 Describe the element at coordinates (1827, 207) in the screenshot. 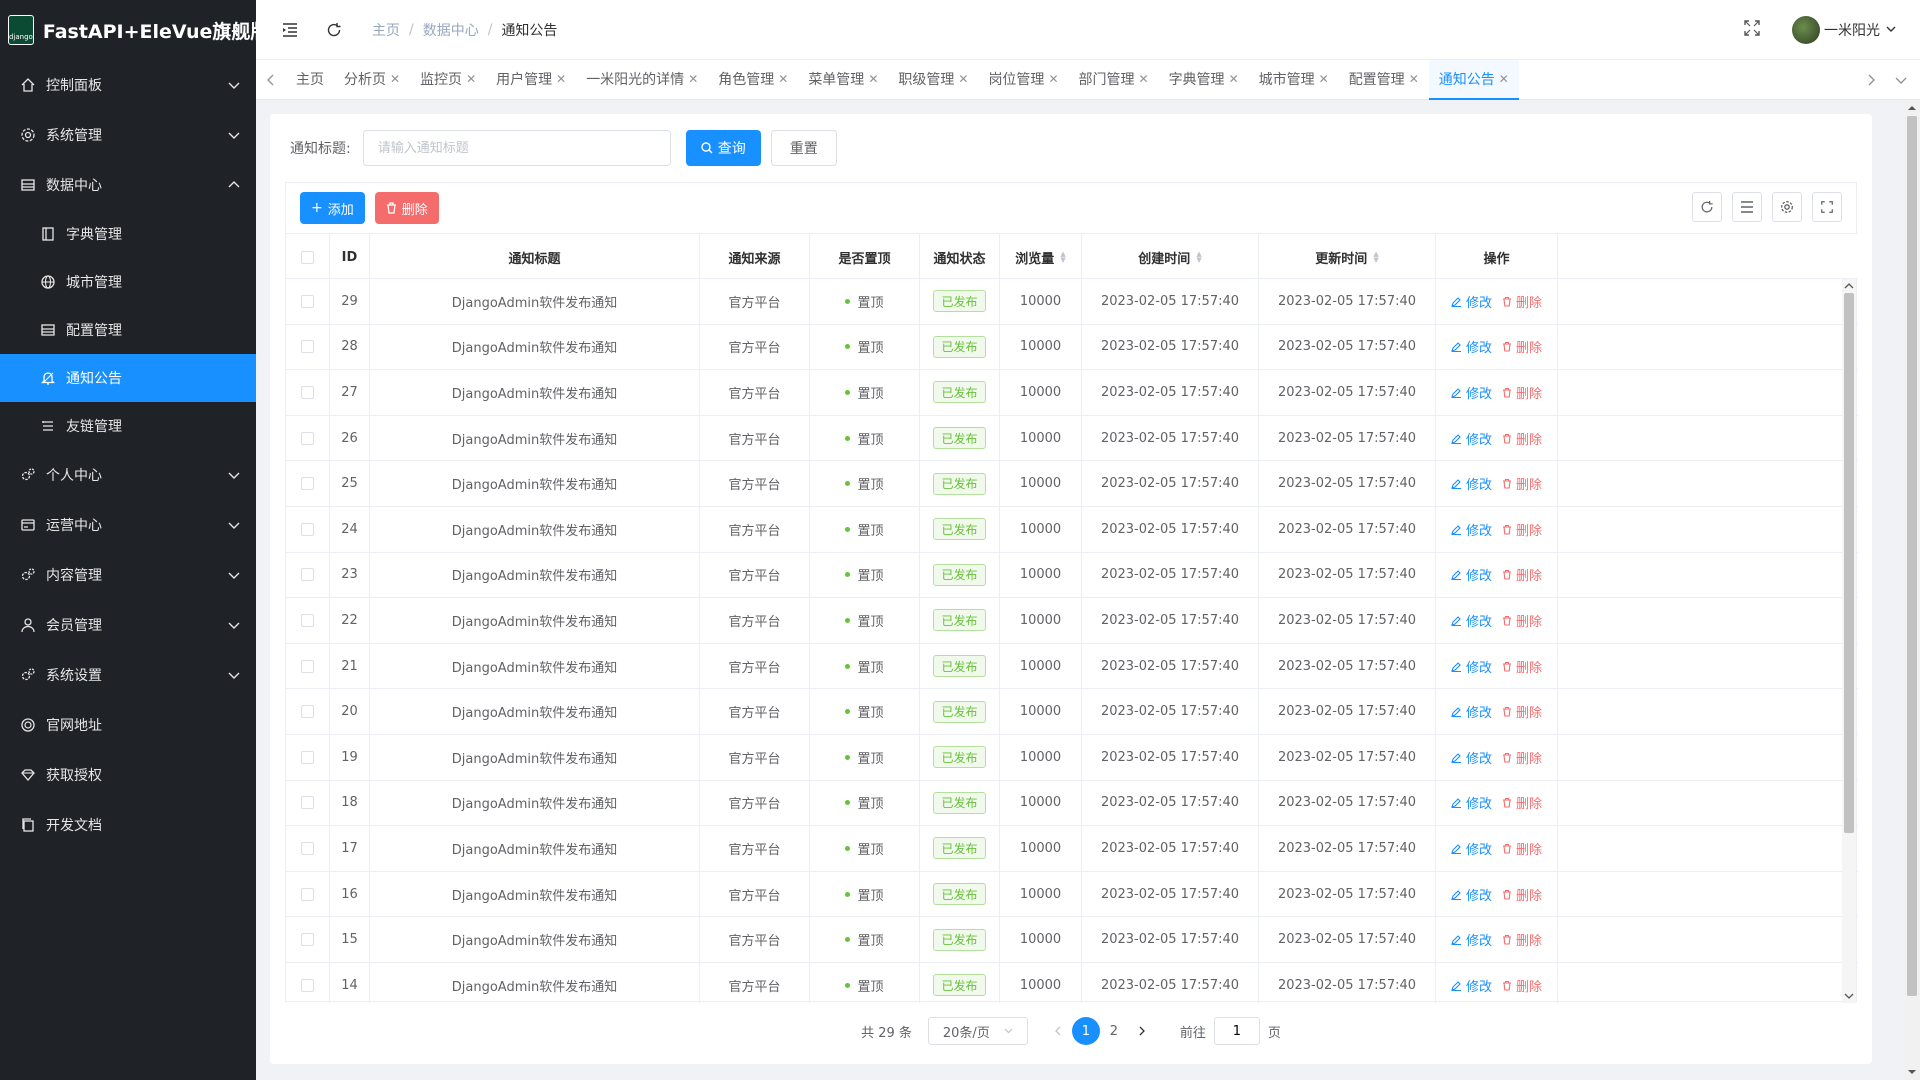

I see `table-fullscreen-icon` at that location.